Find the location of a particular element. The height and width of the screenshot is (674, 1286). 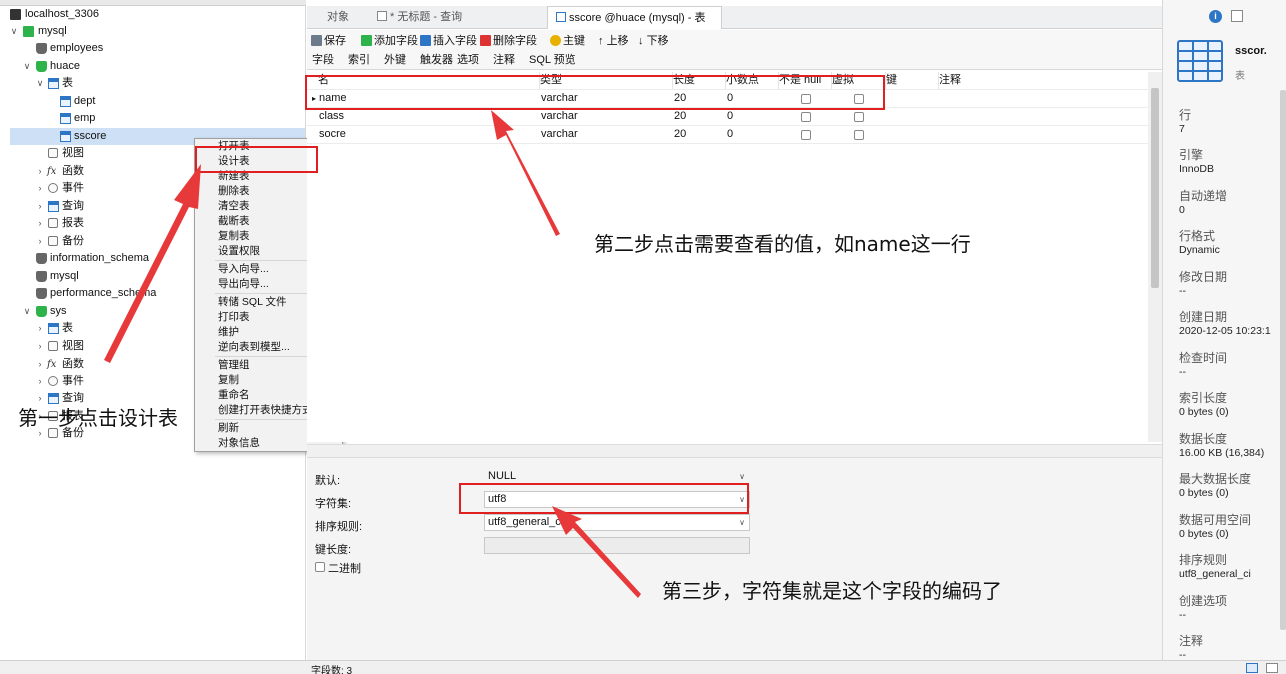

info-label: 行格式 is located at coordinates (1197, 236).